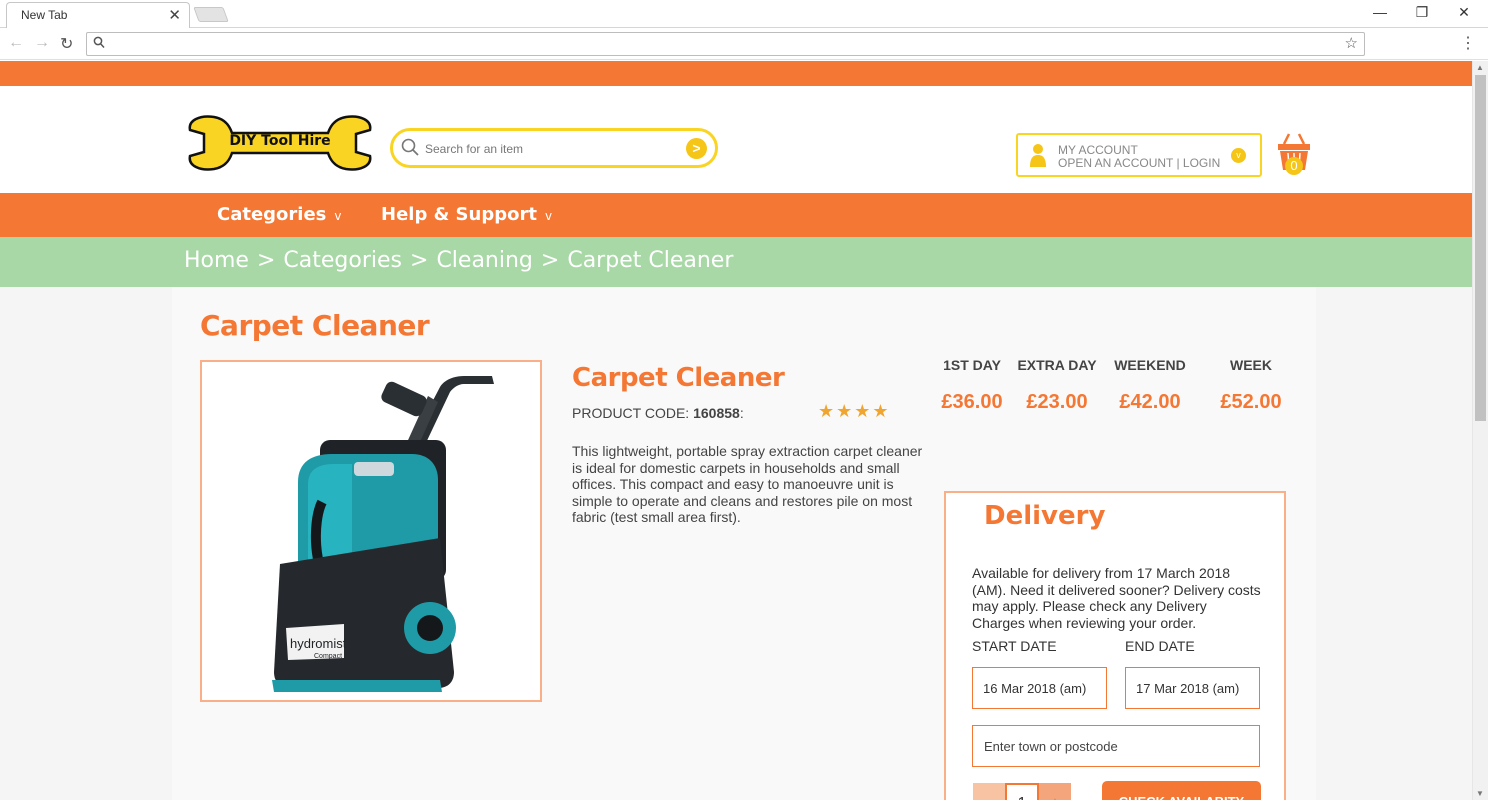 The image size is (1488, 800). Describe the element at coordinates (678, 378) in the screenshot. I see `product-name: Carpet Cleaner` at that location.